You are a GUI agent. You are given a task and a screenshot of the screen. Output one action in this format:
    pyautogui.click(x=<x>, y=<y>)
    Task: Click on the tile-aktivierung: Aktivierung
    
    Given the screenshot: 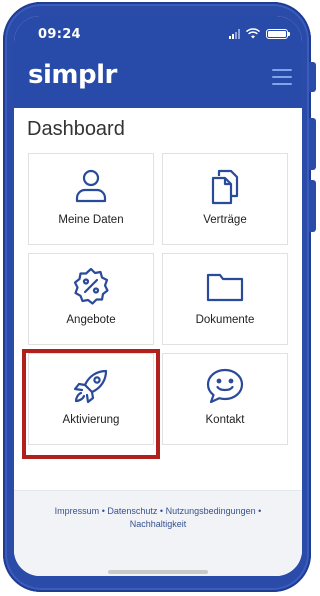 What is the action you would take?
    pyautogui.click(x=91, y=399)
    